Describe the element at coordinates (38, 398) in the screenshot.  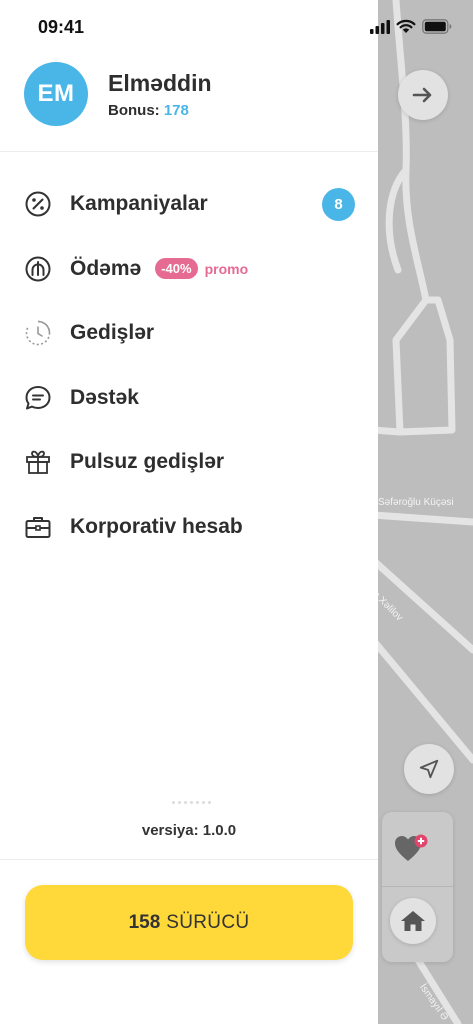
I see `chat-support-icon` at that location.